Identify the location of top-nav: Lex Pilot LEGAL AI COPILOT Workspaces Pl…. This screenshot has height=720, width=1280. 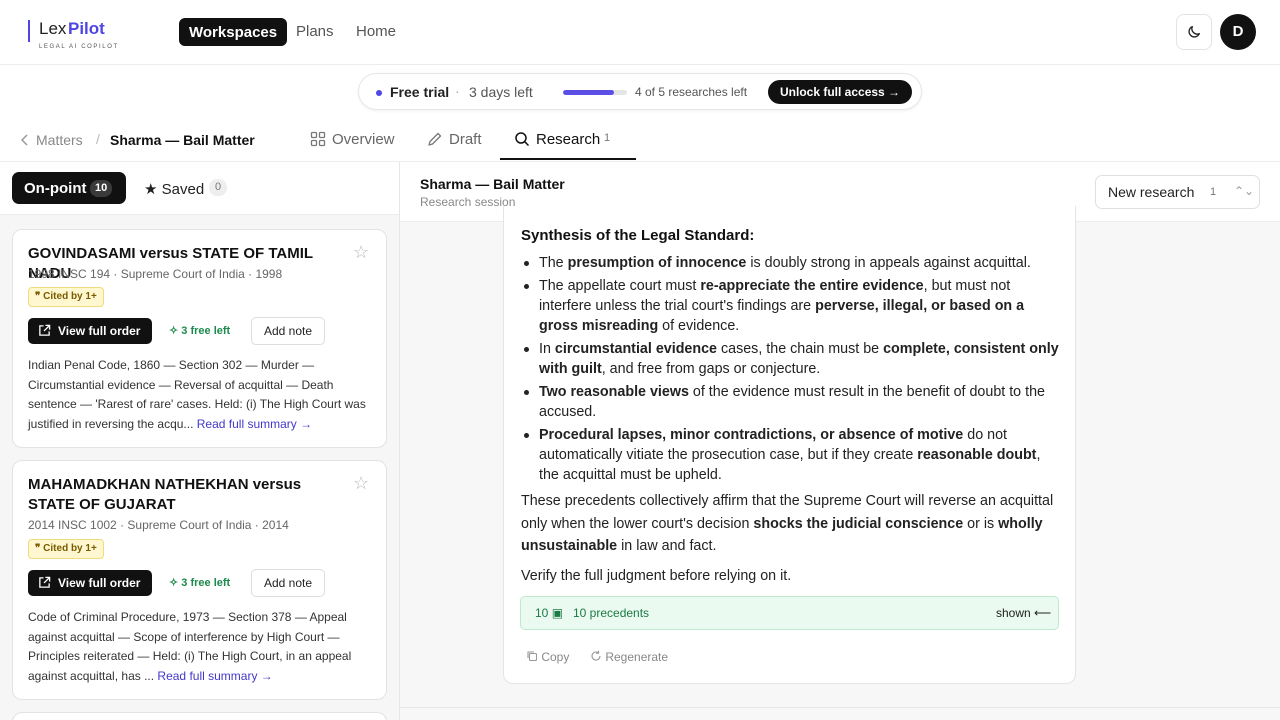
(640, 32).